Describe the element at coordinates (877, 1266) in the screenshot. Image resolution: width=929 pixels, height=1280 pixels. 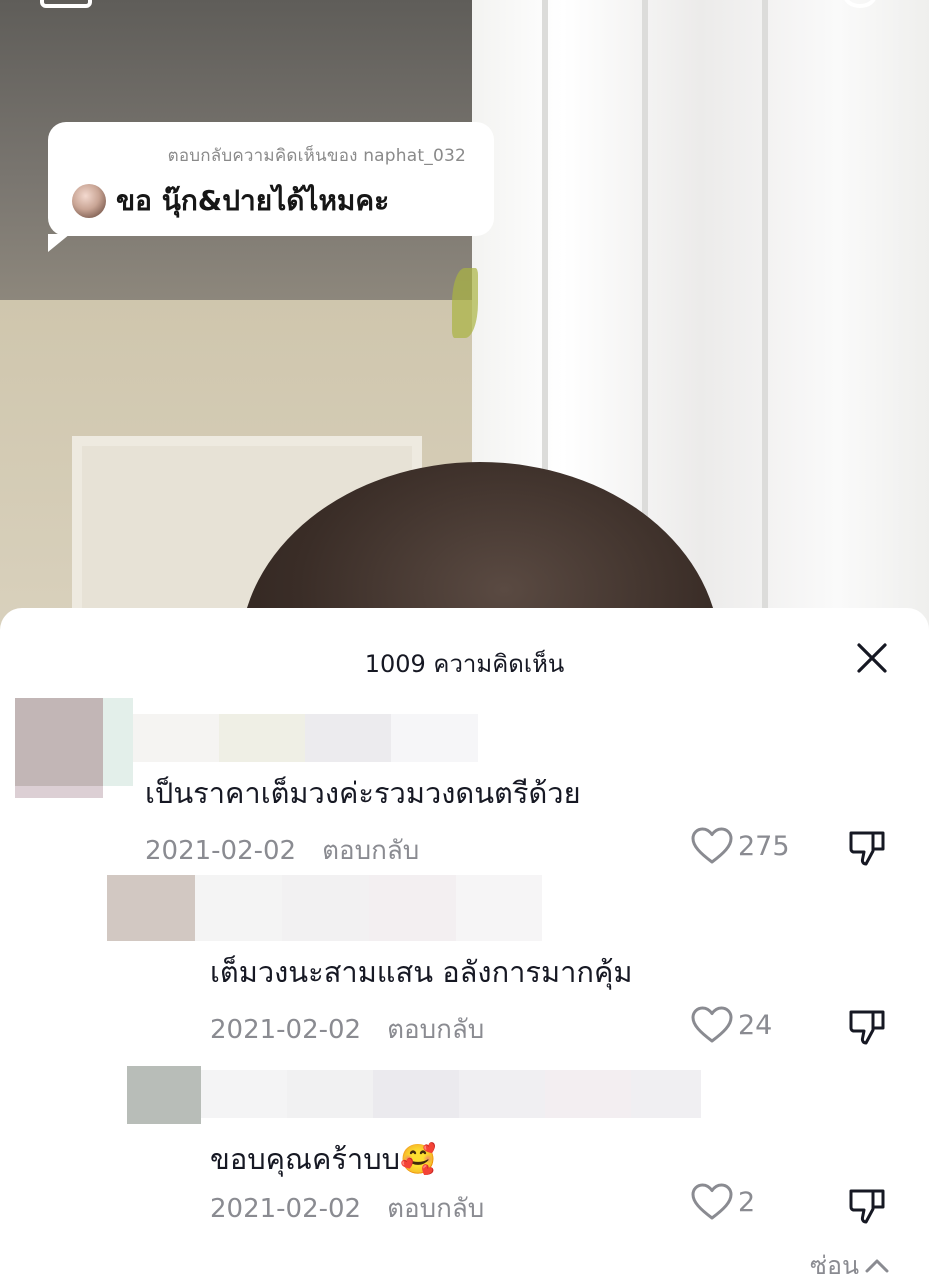
I see `chevron-up-icon` at that location.